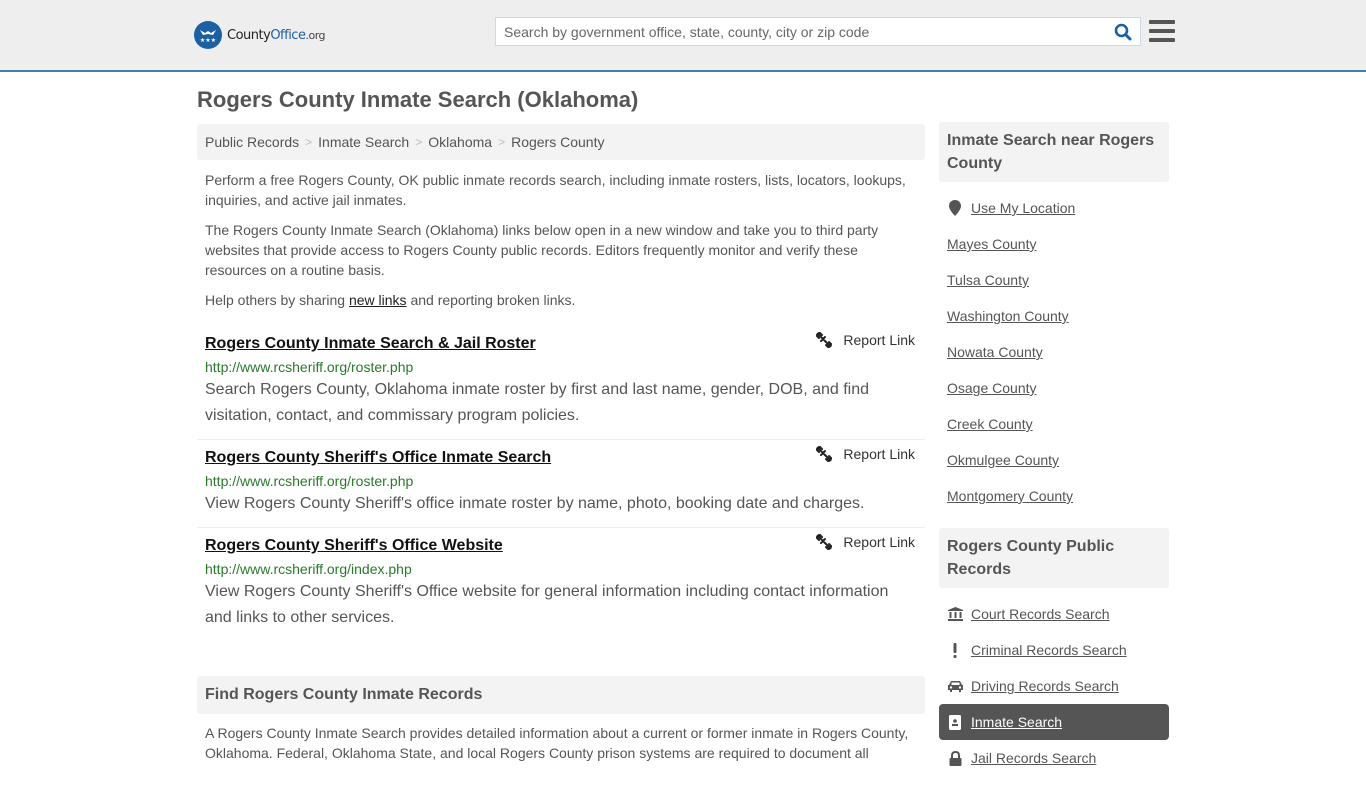 This screenshot has height=790, width=1366. I want to click on eagle-logo-icon: ★★★, so click(208, 35).